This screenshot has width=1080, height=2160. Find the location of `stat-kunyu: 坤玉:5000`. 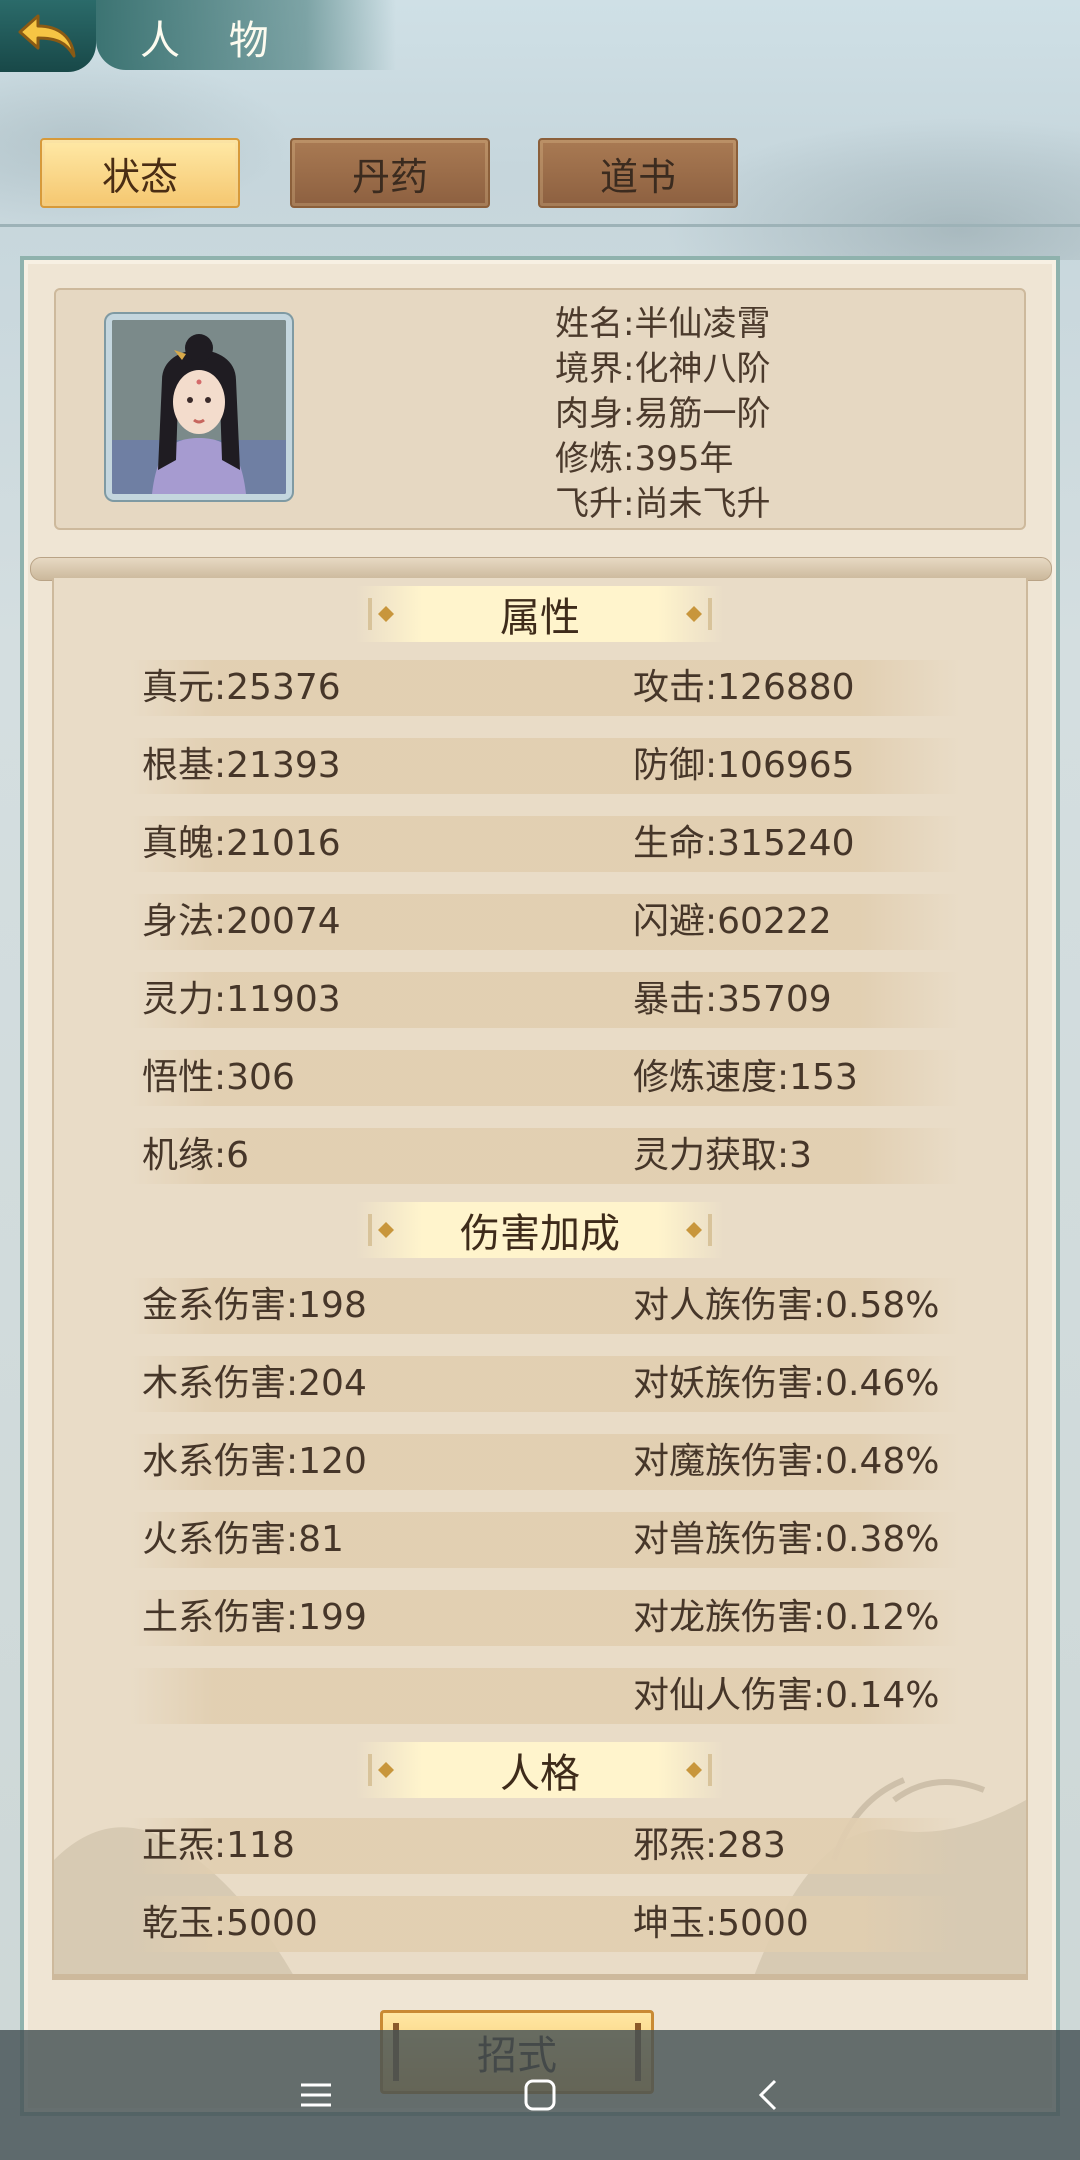

stat-kunyu: 坤玉:5000 is located at coordinates (721, 1923).